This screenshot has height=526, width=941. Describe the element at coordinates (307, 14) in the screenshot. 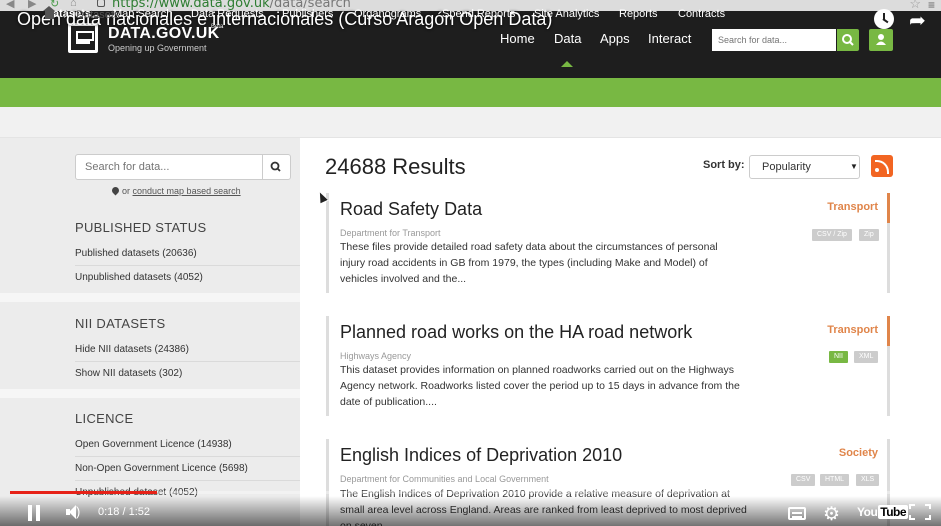

I see `gnav-publishers: Publishers` at that location.